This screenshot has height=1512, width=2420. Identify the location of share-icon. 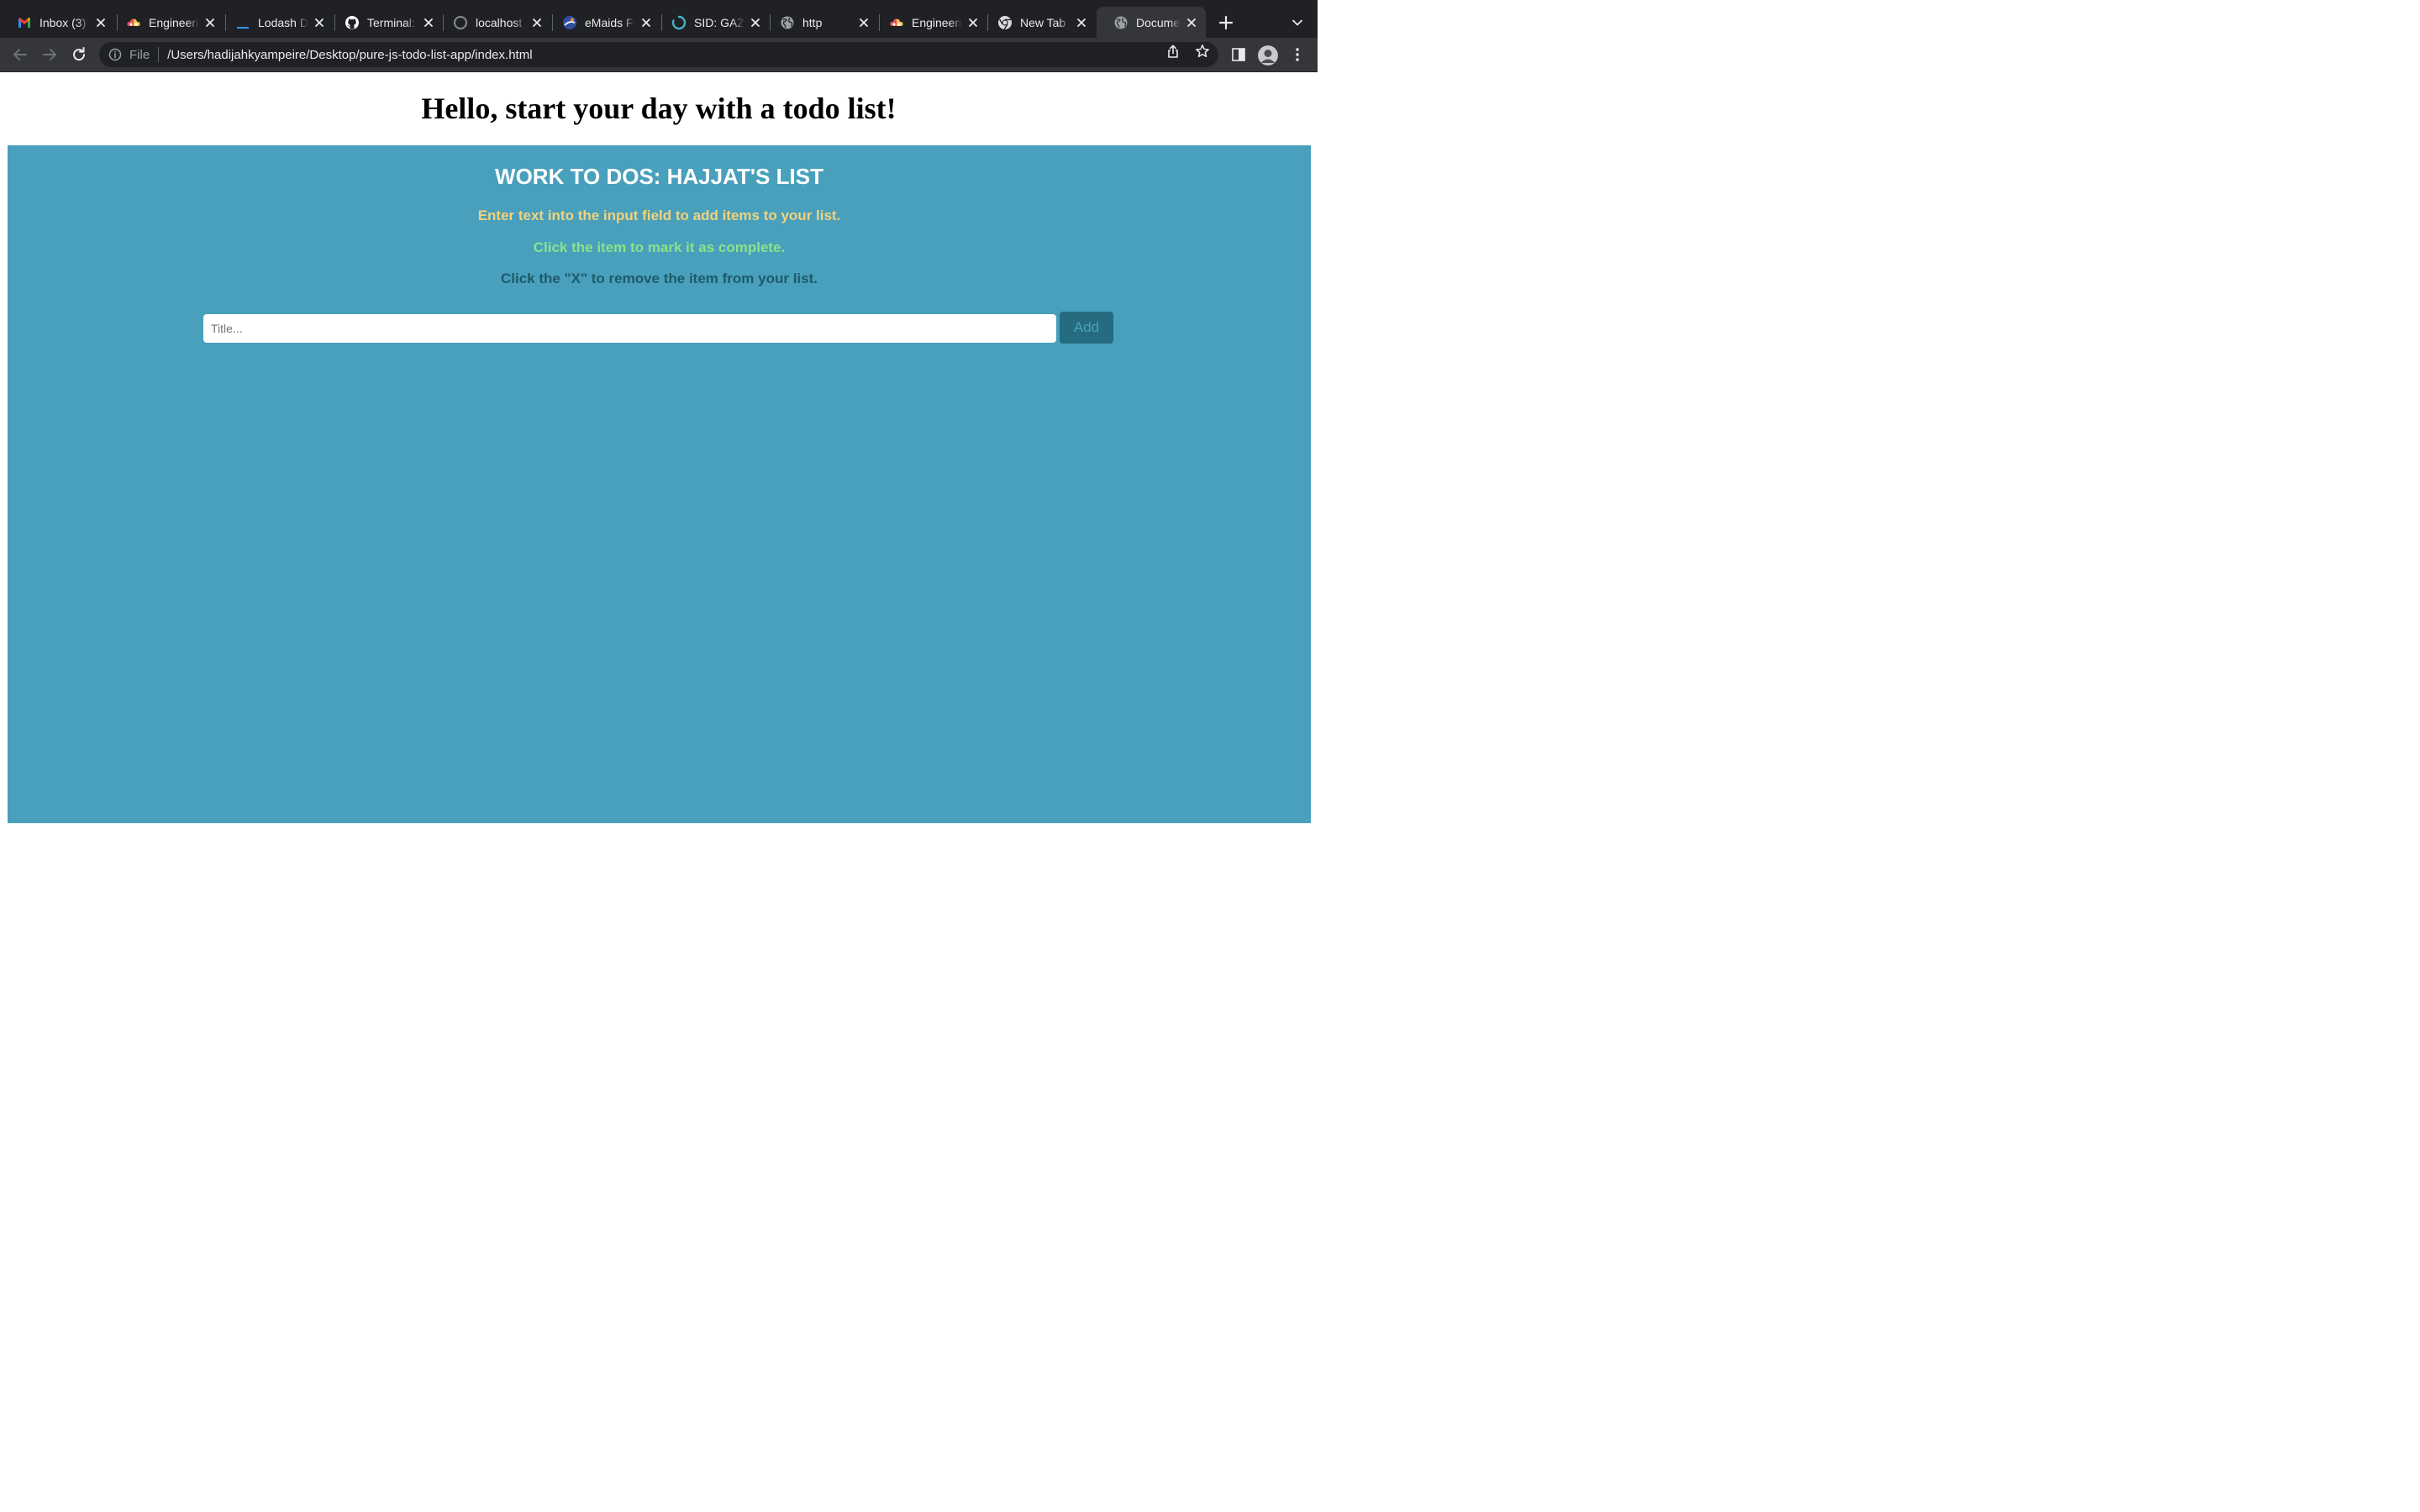
(1173, 51).